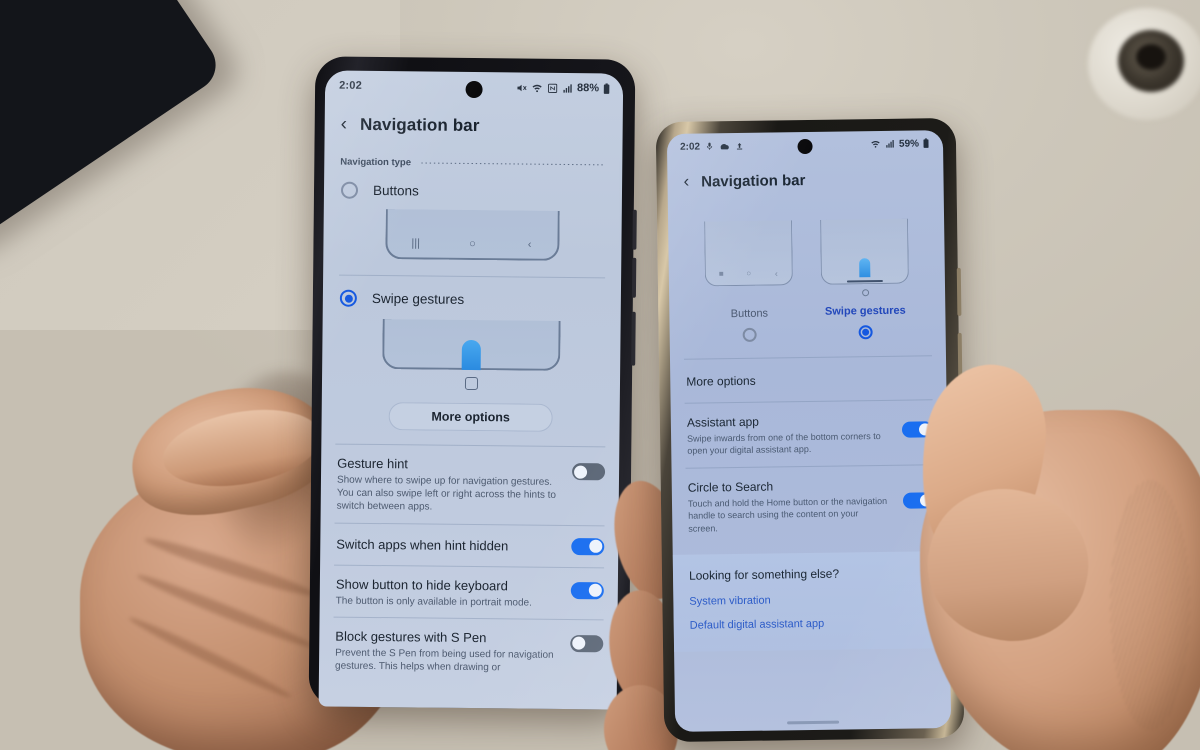  I want to click on microphone-icon, so click(709, 146).